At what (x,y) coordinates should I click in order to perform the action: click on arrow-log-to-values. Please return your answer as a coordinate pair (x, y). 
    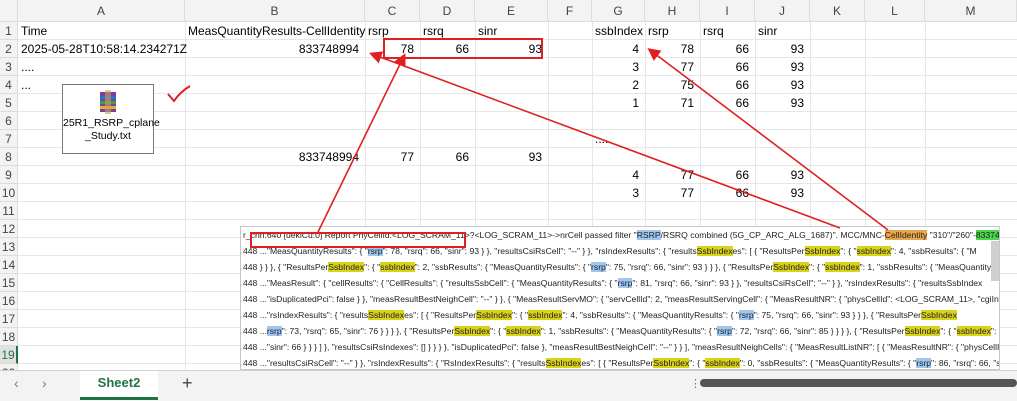
    Looking at the image, I should click on (361, 143).